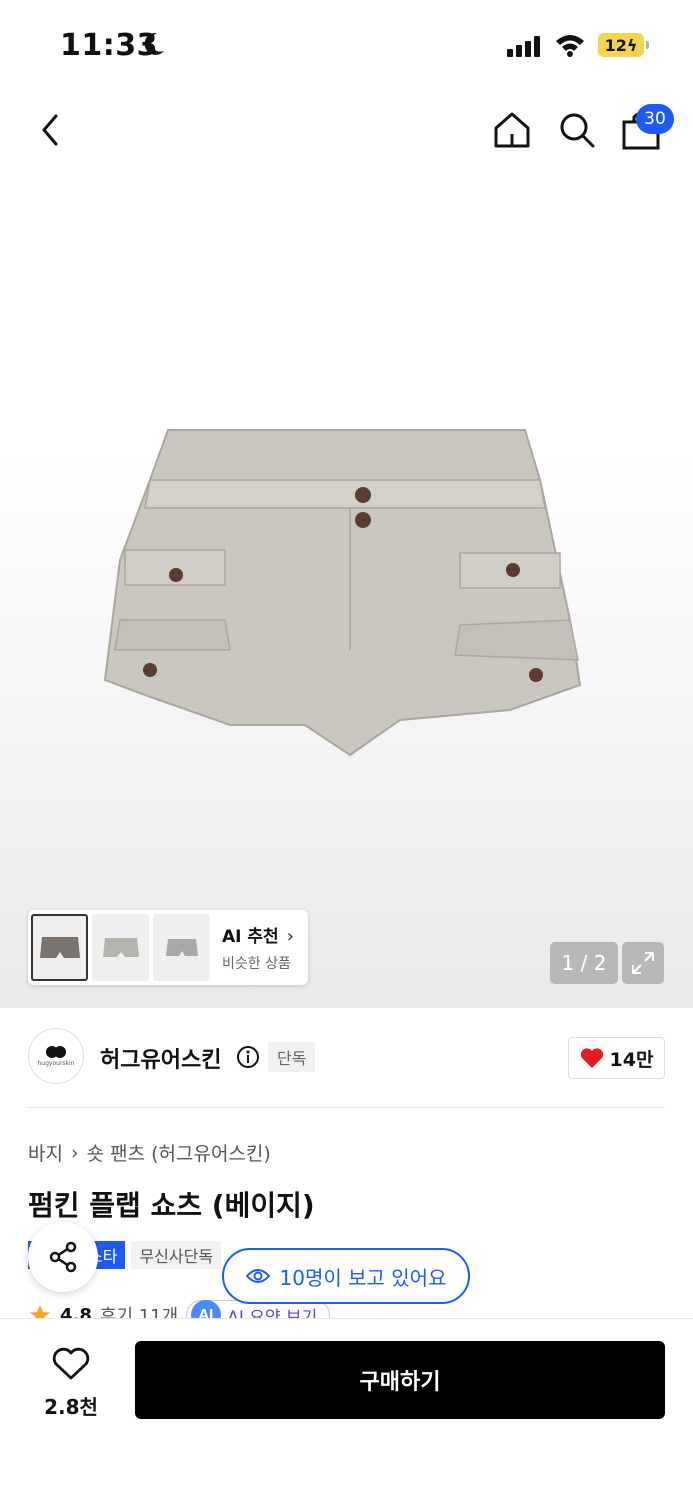  What do you see at coordinates (363, 1277) in the screenshot?
I see `viewers-text: 10명이 보고 있어요` at bounding box center [363, 1277].